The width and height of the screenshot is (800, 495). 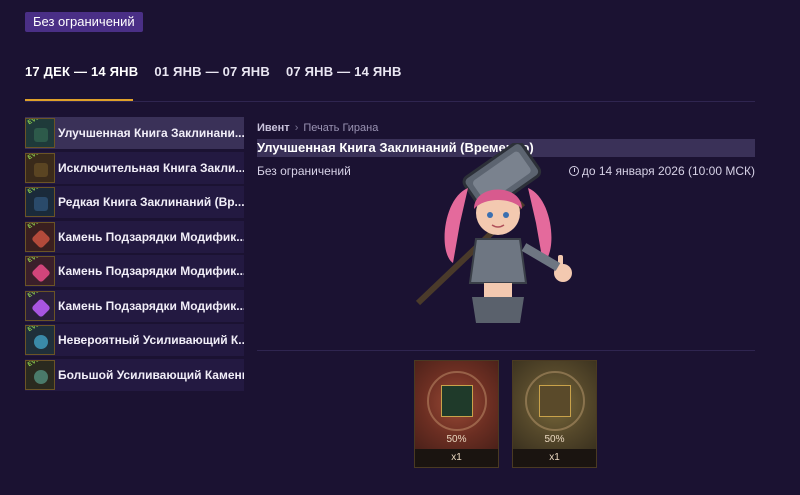 I want to click on chevron-right-icon: ›, so click(x=296, y=128).